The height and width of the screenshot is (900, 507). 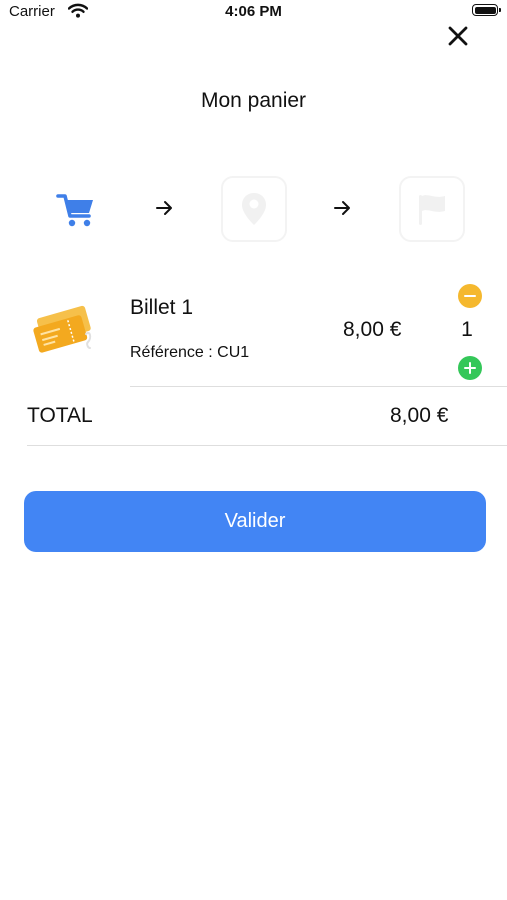 I want to click on status-bar: Carrier 4:06 PM, so click(x=253, y=12).